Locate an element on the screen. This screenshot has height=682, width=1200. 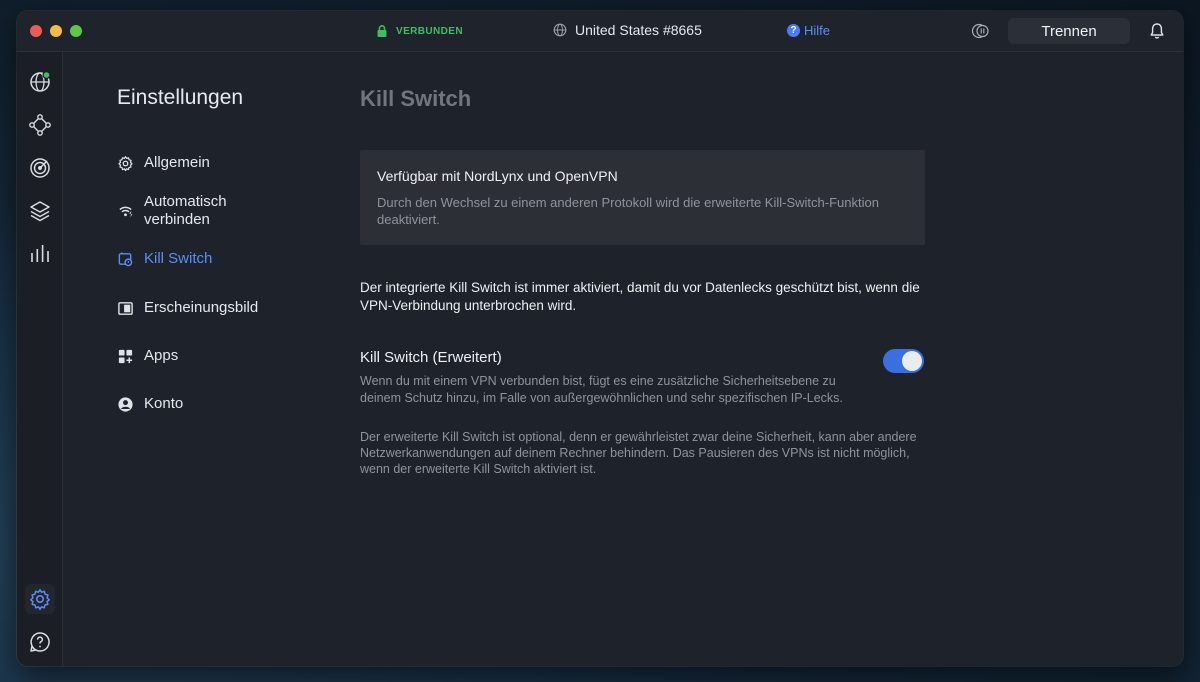
globe-icon is located at coordinates (40, 81).